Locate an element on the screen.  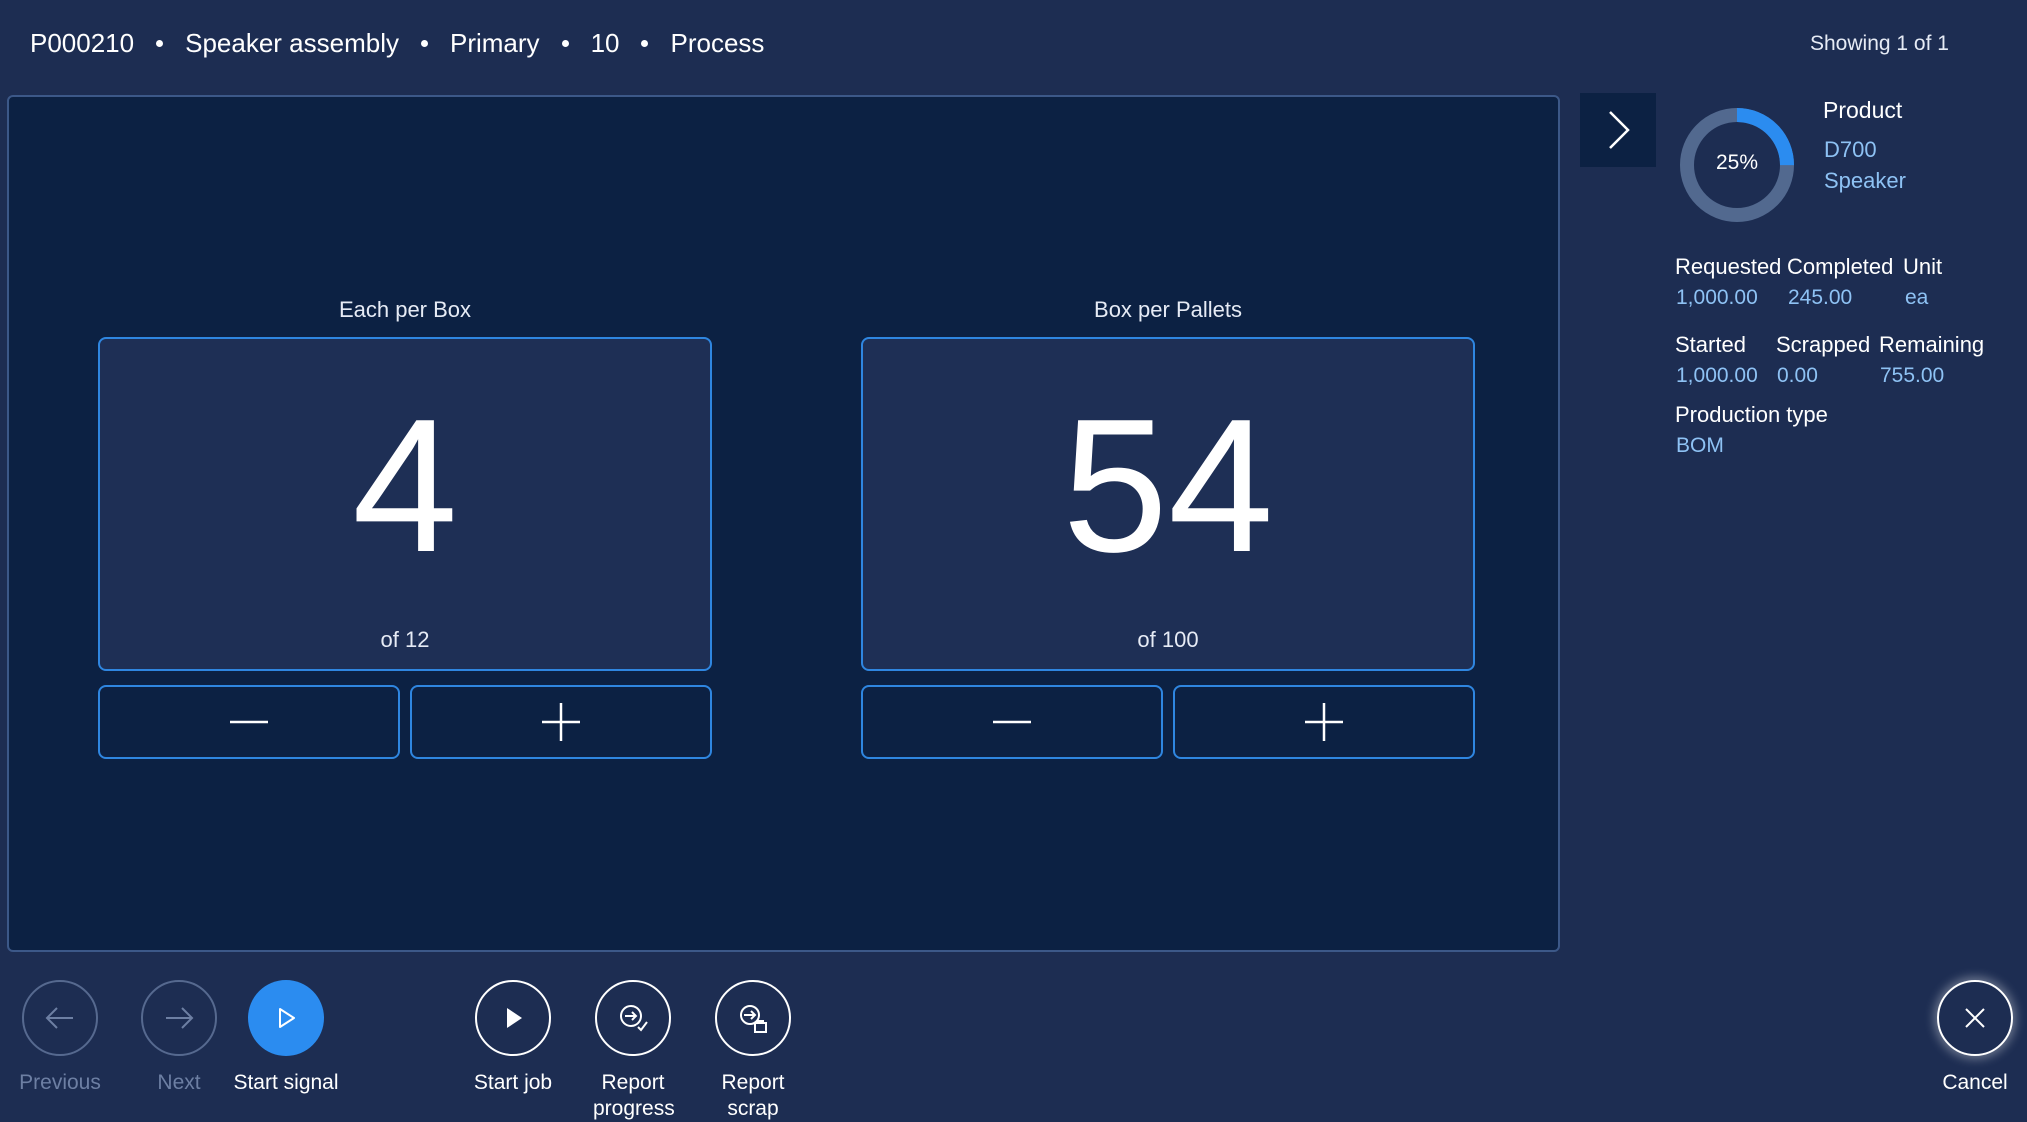
requested-label: Requested is located at coordinates (1728, 266).